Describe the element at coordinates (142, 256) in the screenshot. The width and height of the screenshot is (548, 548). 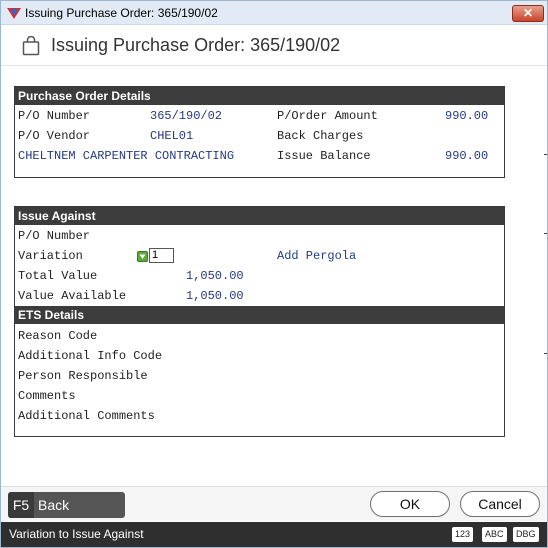
I see `dropdown-arrow-icon` at that location.